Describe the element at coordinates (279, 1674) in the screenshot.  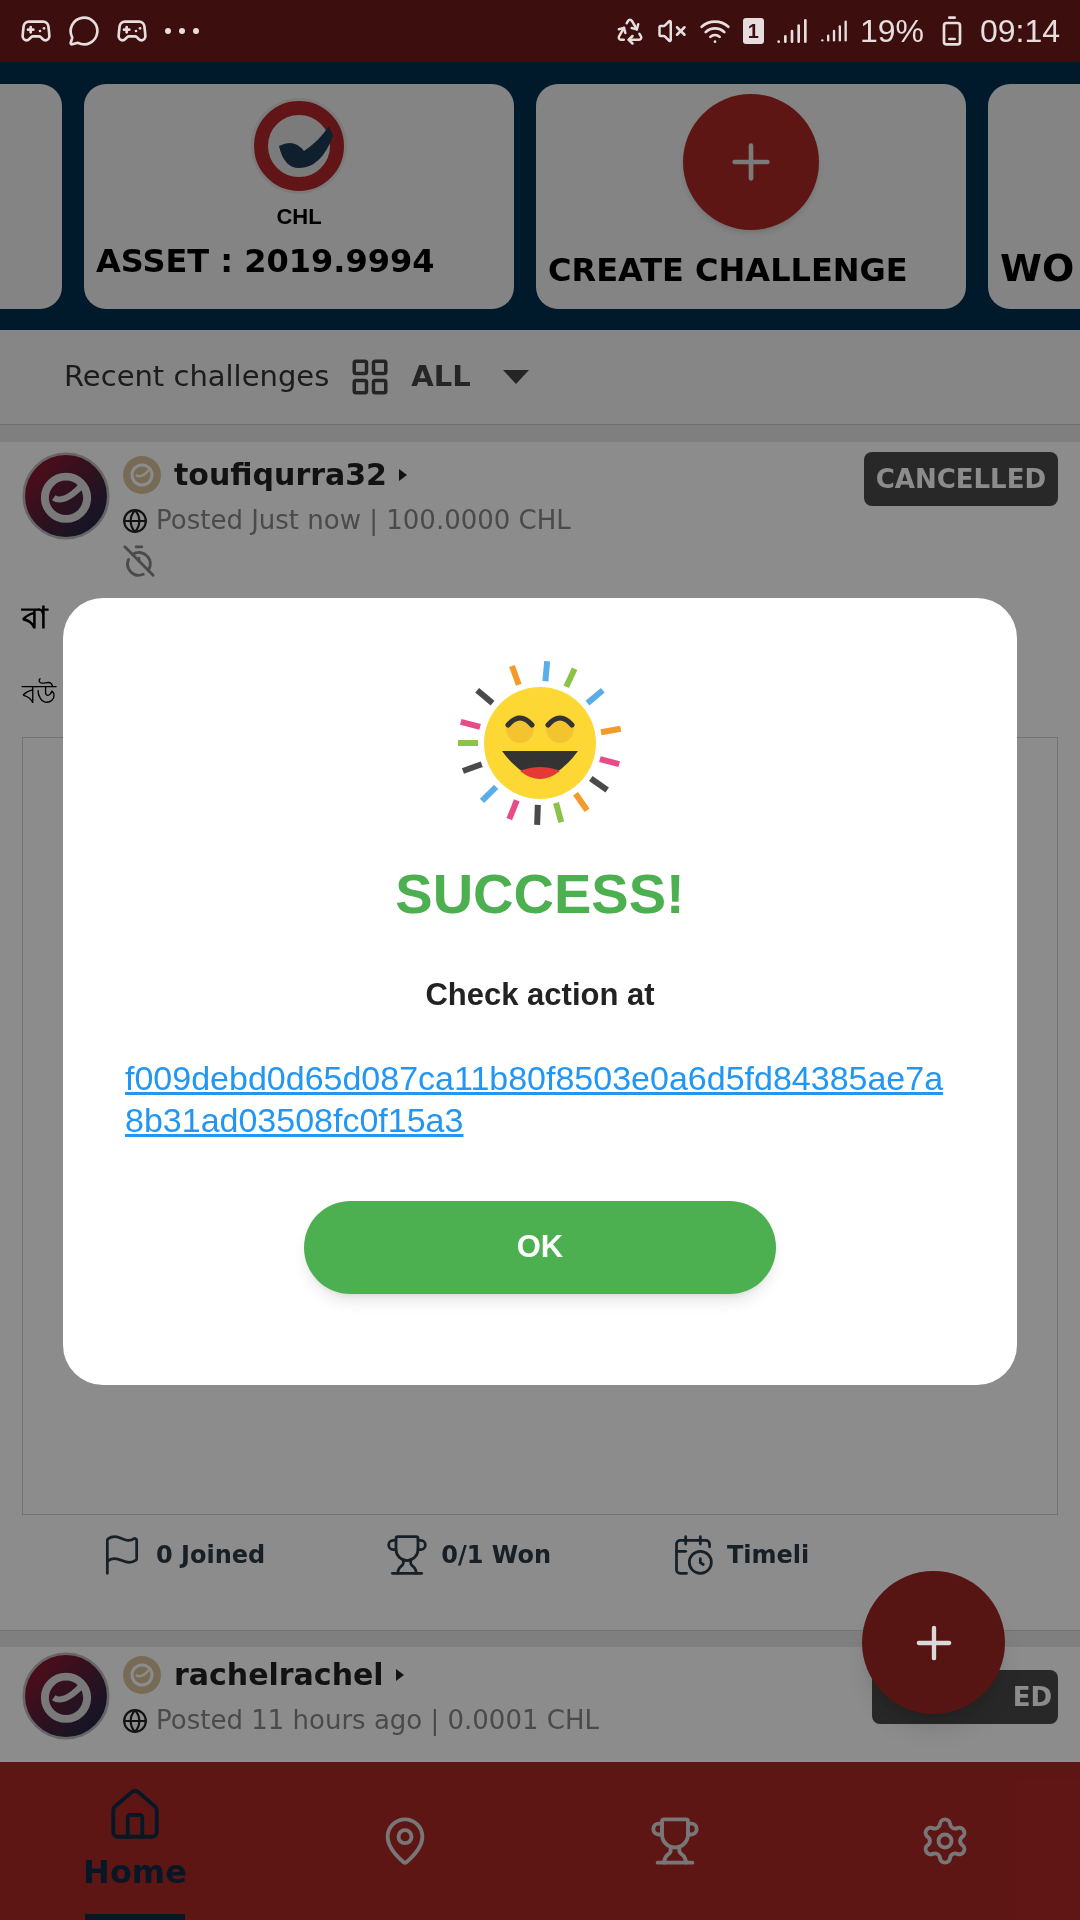
I see `username: rachelrachel` at that location.